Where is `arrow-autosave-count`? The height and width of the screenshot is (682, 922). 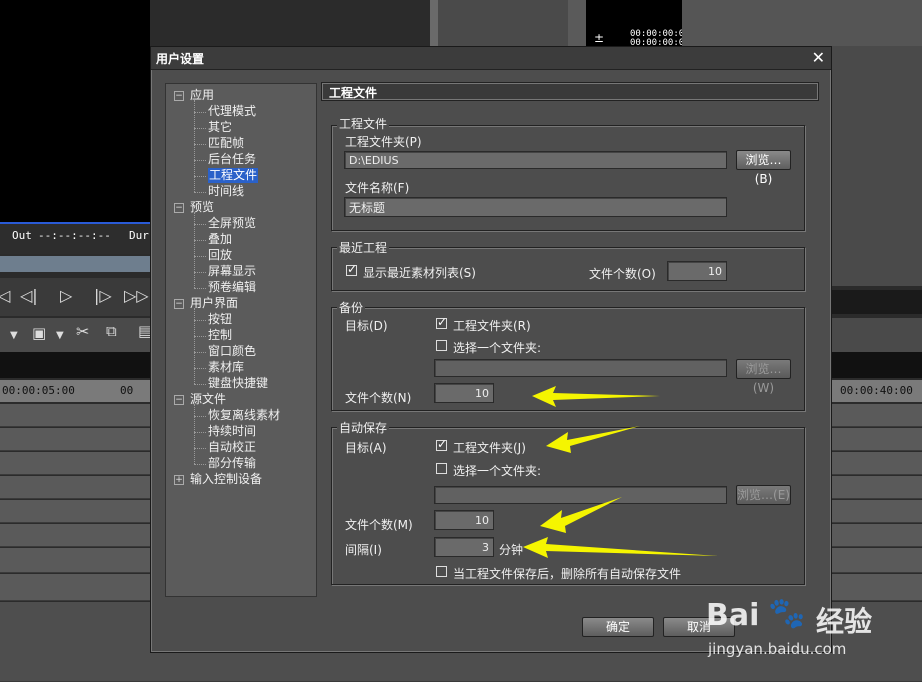 arrow-autosave-count is located at coordinates (581, 515).